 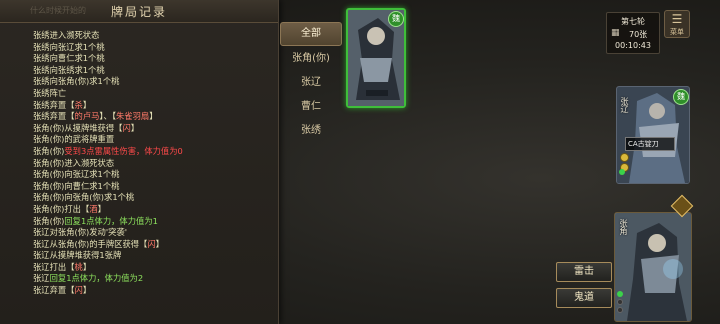 What do you see at coordinates (54, 290) in the screenshot?
I see `log-segment: 张辽弃置【` at bounding box center [54, 290].